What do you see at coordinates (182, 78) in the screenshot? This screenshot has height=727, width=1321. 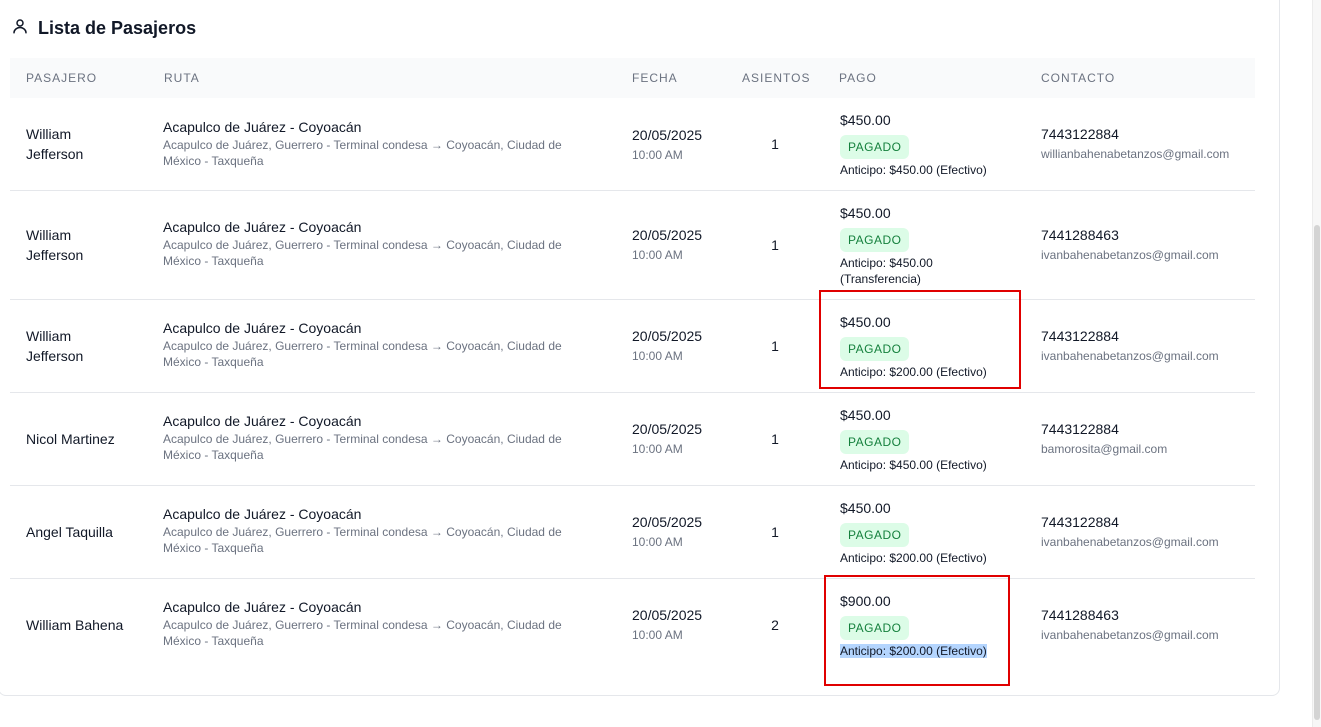 I see `column-header-route: RUTA` at bounding box center [182, 78].